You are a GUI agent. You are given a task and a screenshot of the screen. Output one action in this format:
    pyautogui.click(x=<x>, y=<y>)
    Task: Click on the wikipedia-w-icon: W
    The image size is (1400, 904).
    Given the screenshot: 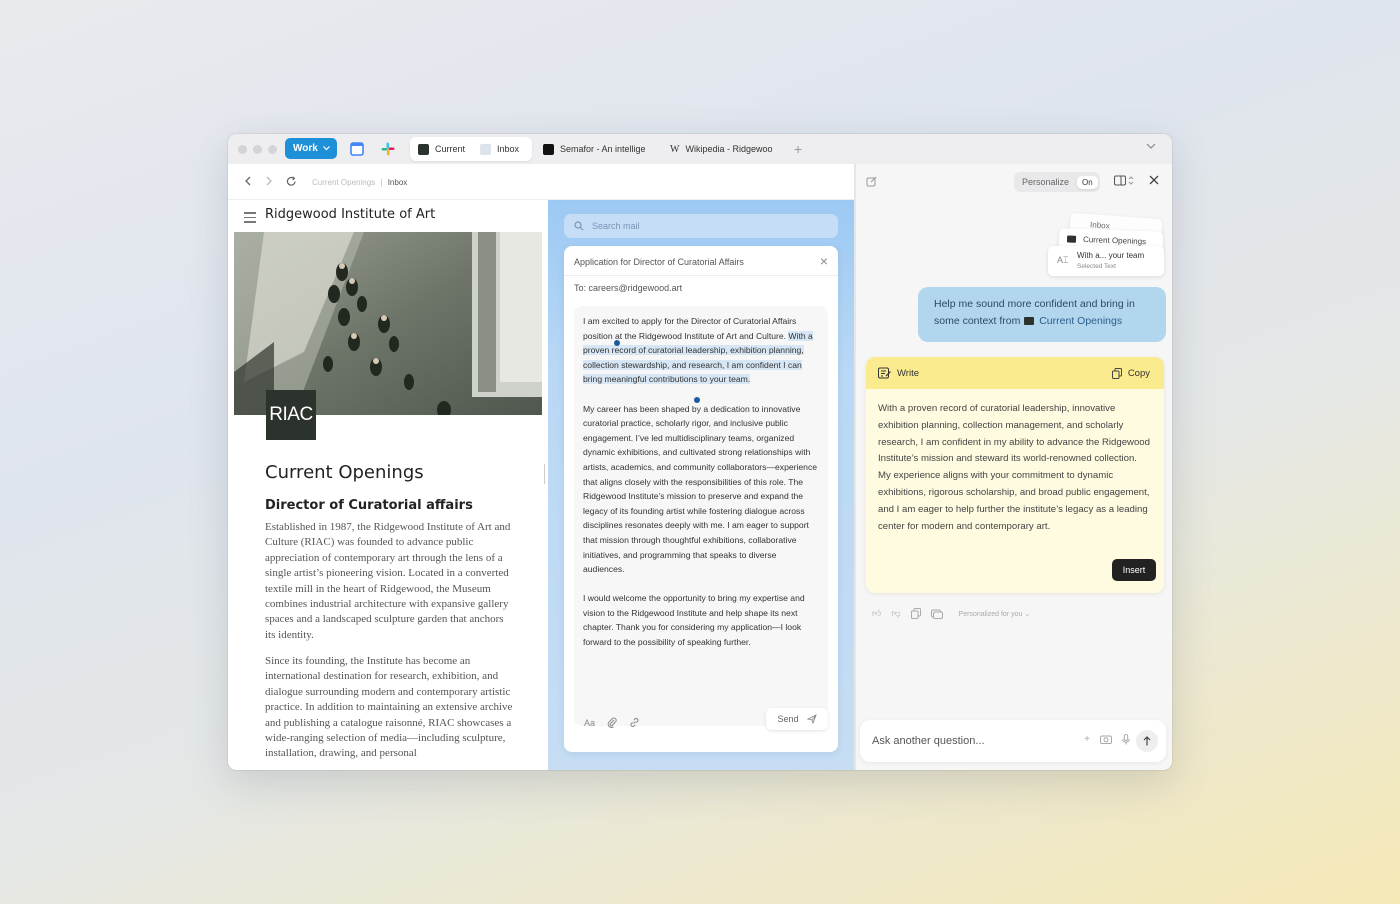 What is the action you would take?
    pyautogui.click(x=675, y=149)
    